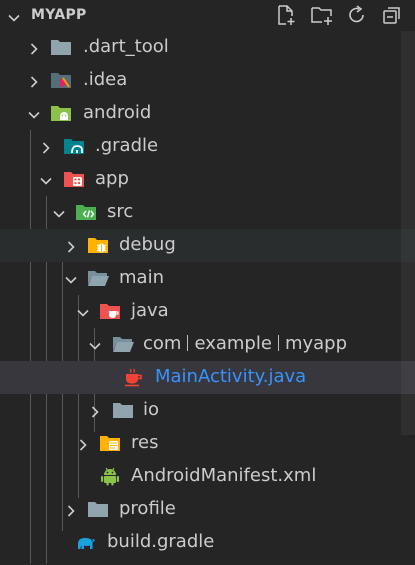  What do you see at coordinates (147, 244) in the screenshot?
I see `tree-item-label: debug` at bounding box center [147, 244].